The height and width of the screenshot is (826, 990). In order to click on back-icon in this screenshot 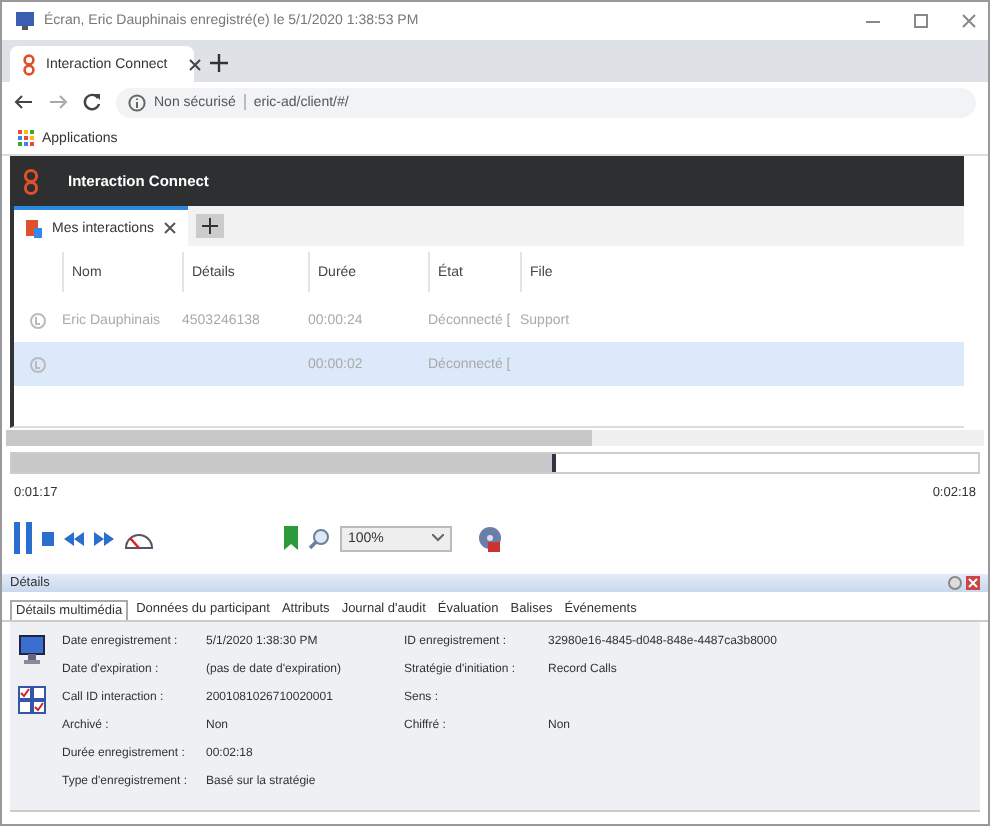, I will do `click(24, 102)`.